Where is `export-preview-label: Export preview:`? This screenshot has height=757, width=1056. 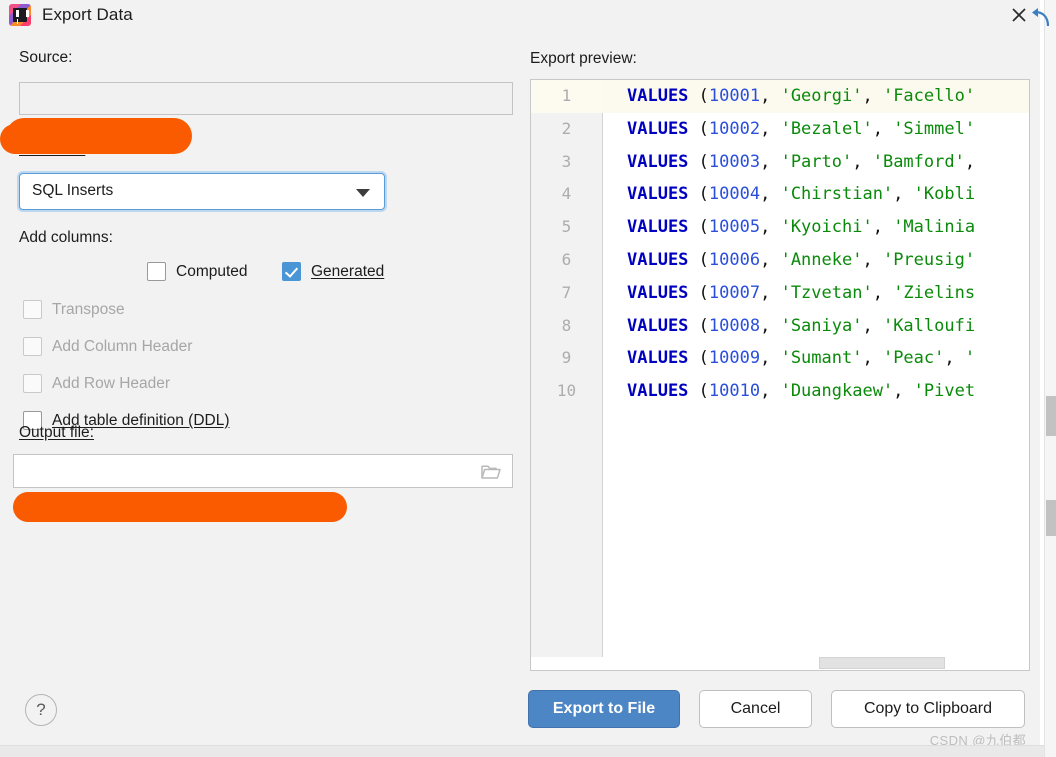 export-preview-label: Export preview: is located at coordinates (583, 58).